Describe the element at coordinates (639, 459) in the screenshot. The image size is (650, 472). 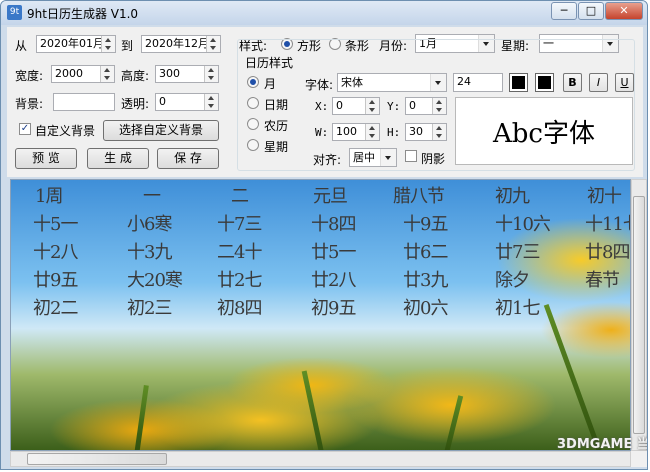
I see `scrollbar-corner` at that location.